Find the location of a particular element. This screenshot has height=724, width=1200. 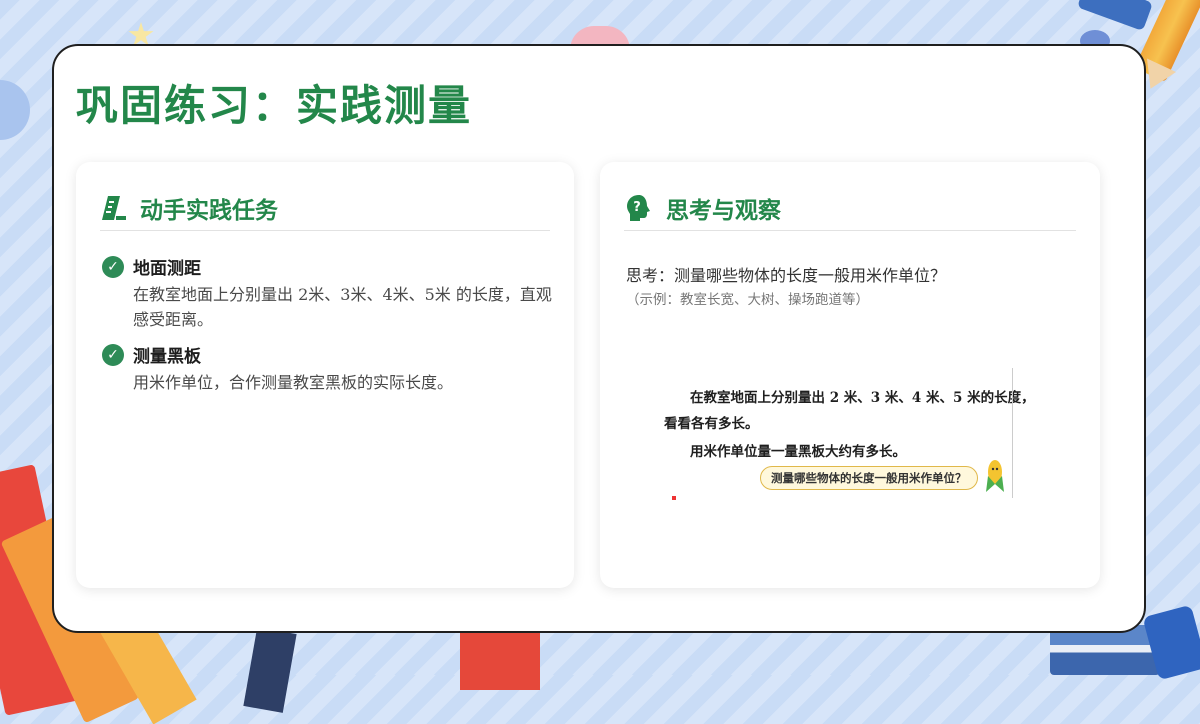

panel-header: 动手实践任务 is located at coordinates (325, 208).